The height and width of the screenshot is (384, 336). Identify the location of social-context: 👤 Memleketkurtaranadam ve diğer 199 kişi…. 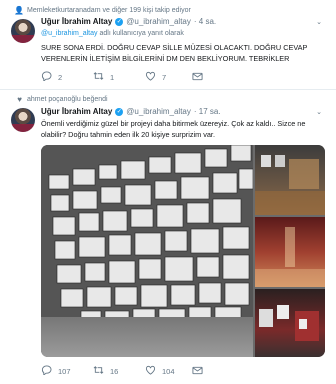
(102, 10).